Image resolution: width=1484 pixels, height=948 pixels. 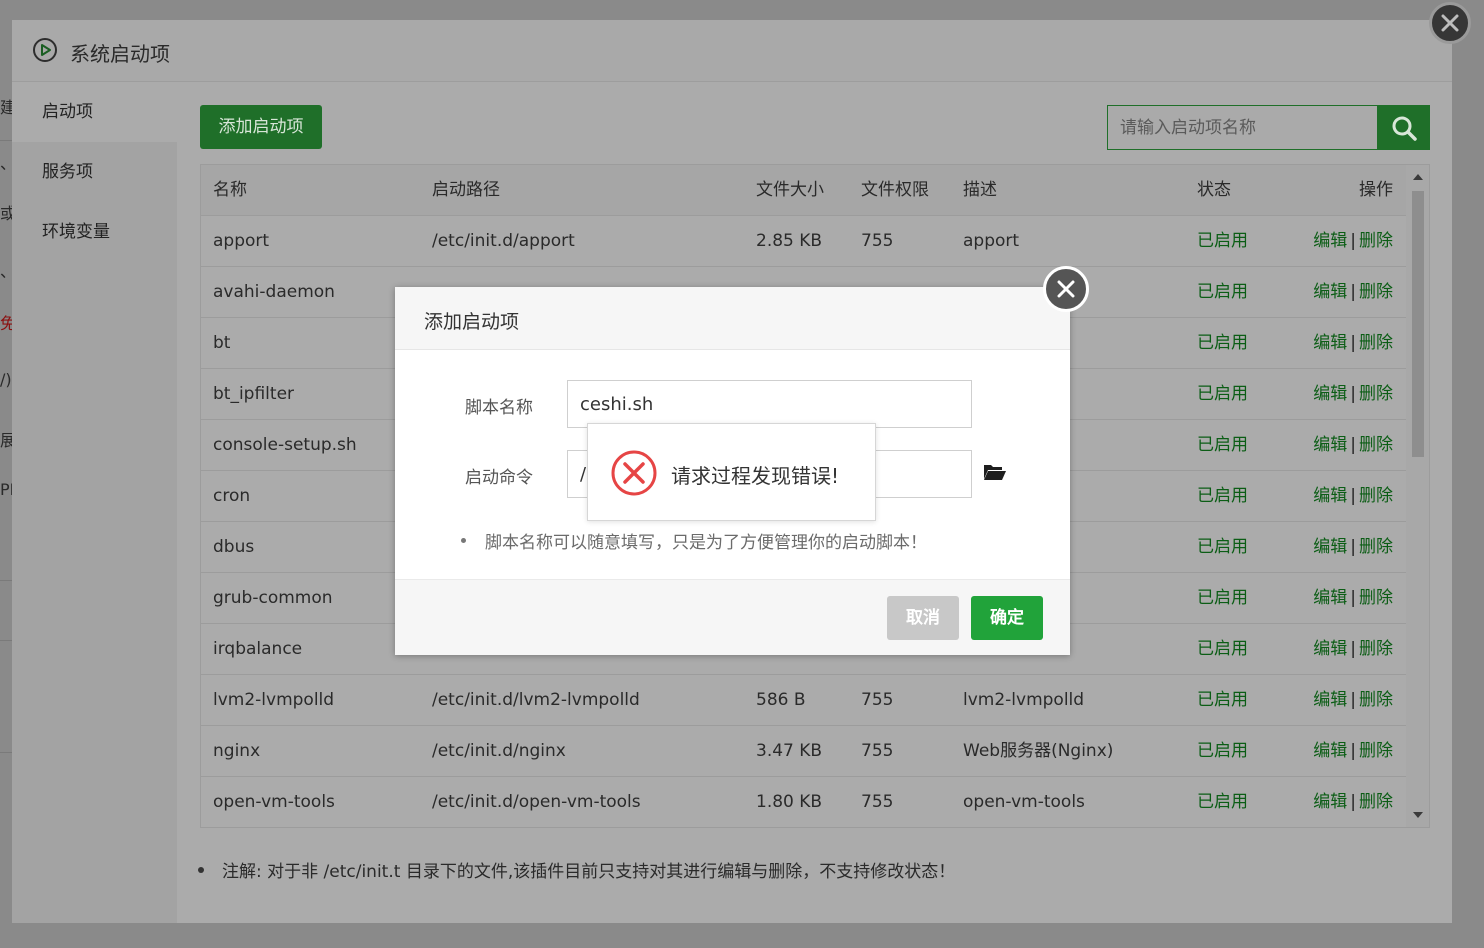 What do you see at coordinates (503, 241) in the screenshot?
I see `row-path: /etc/init.d/apport` at bounding box center [503, 241].